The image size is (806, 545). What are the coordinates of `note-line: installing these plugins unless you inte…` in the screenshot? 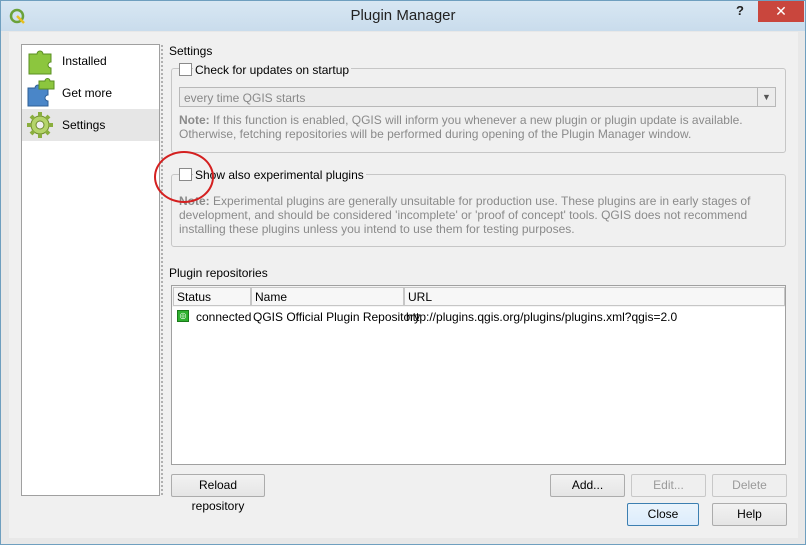 It's located at (377, 229).